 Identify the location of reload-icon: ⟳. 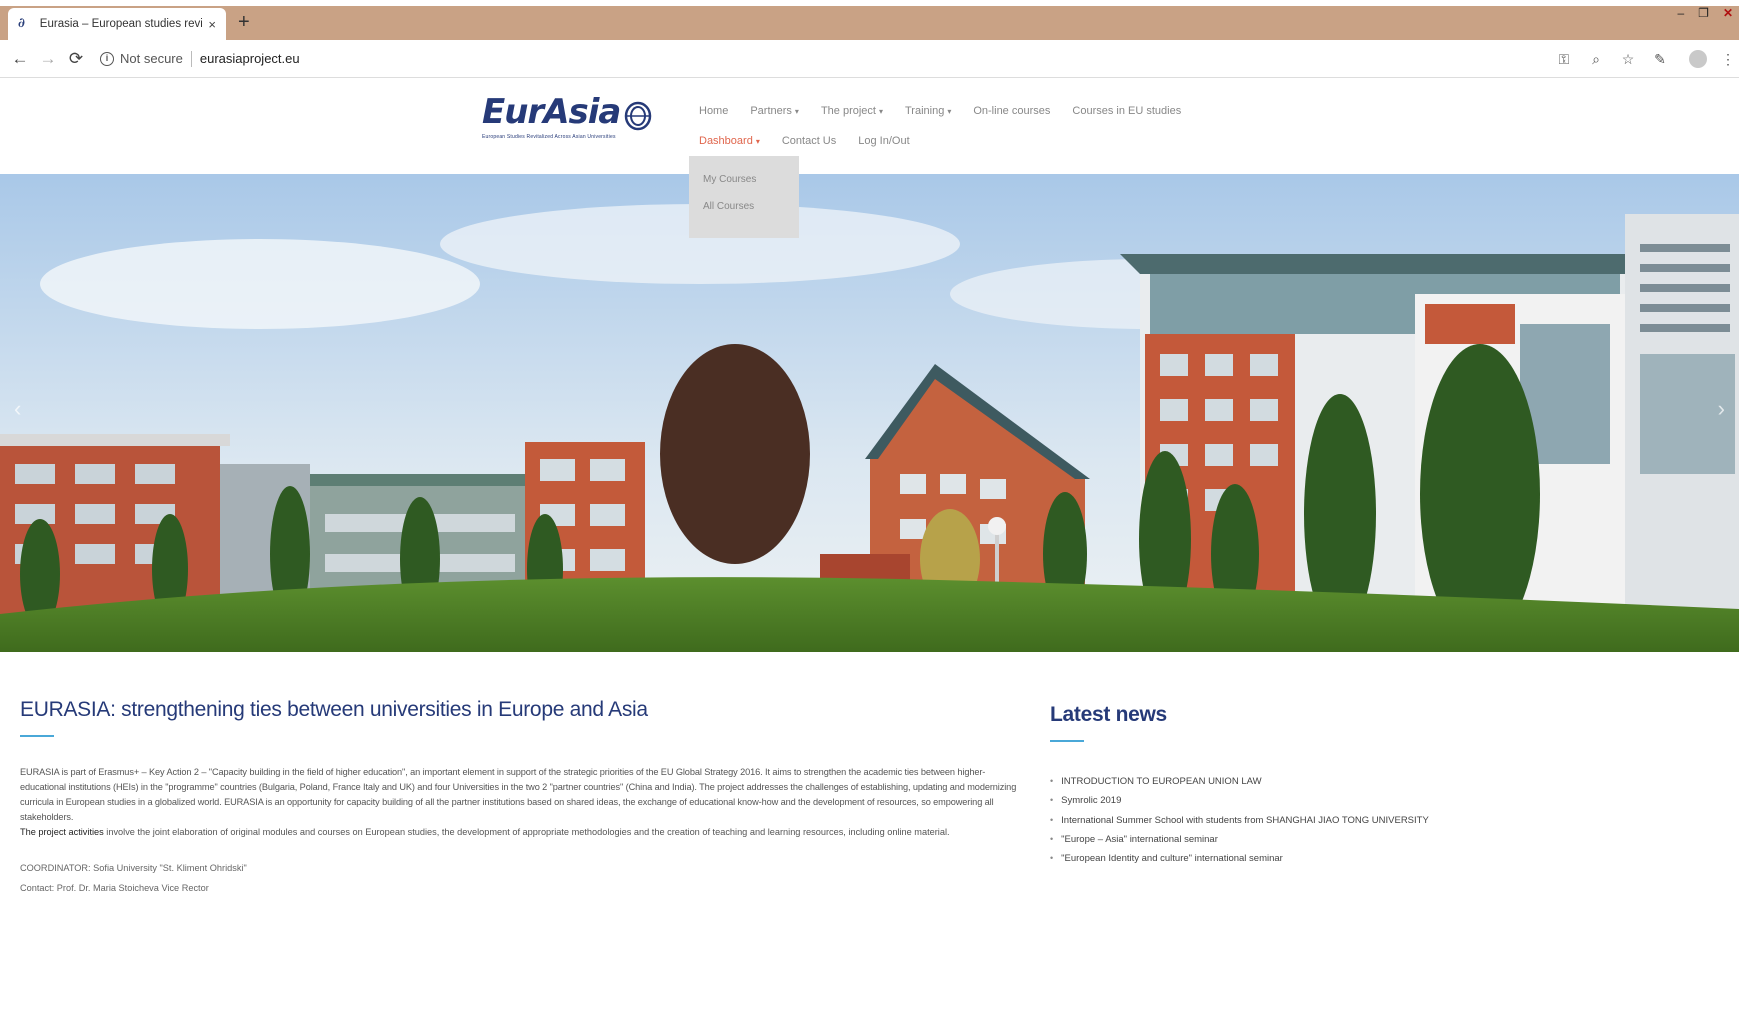
(76, 59).